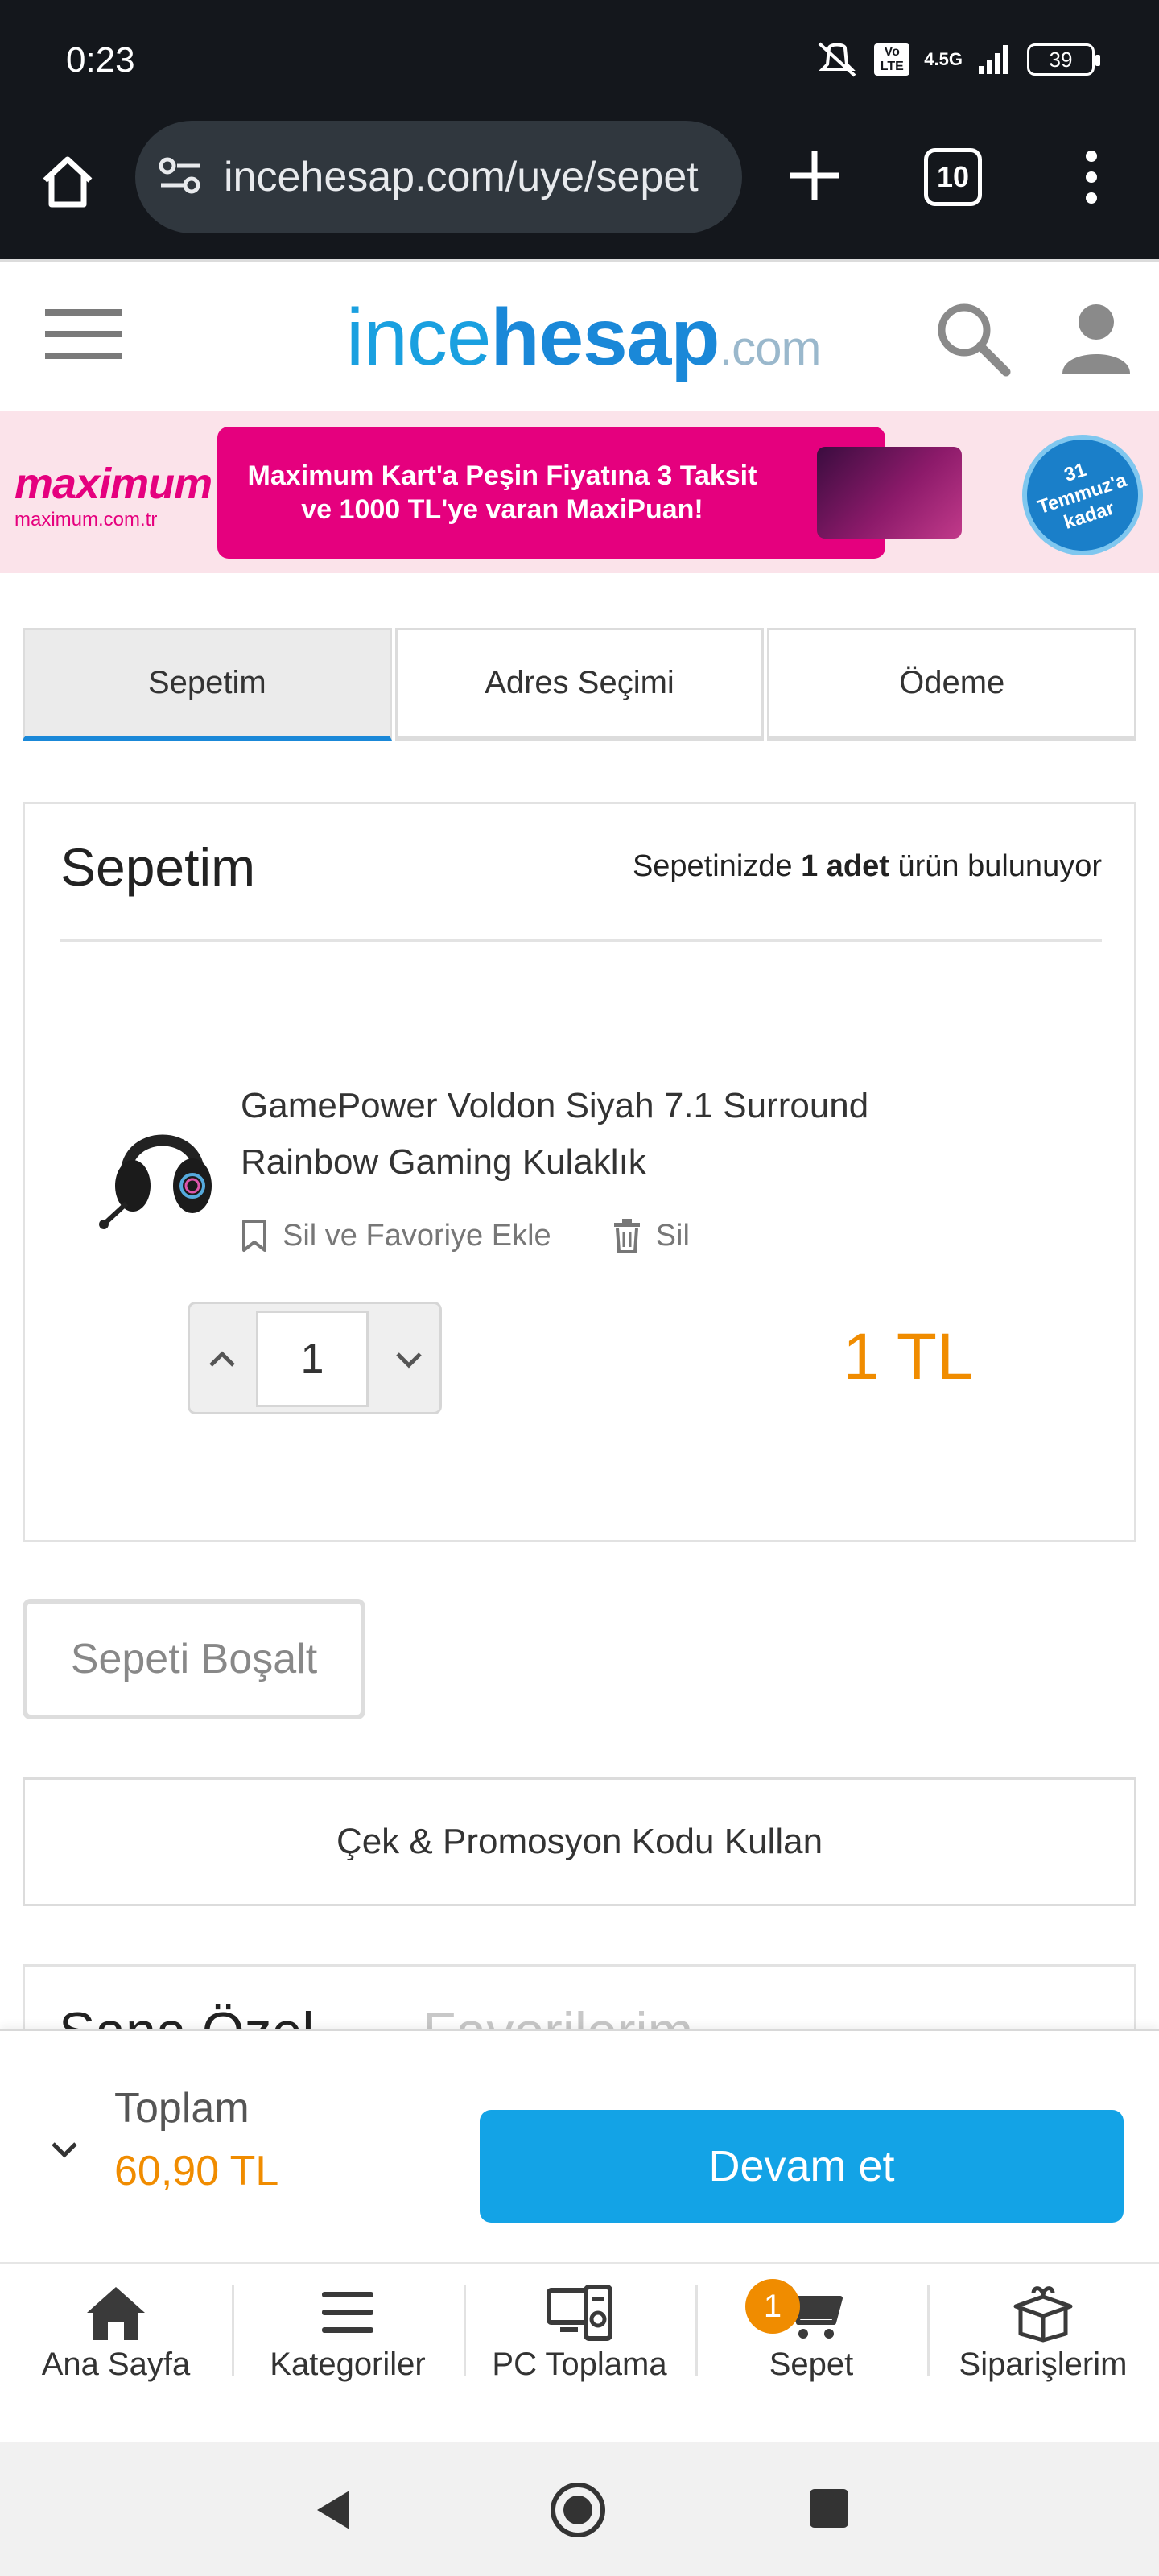  I want to click on nav-cart: 1 Sepet, so click(811, 2353).